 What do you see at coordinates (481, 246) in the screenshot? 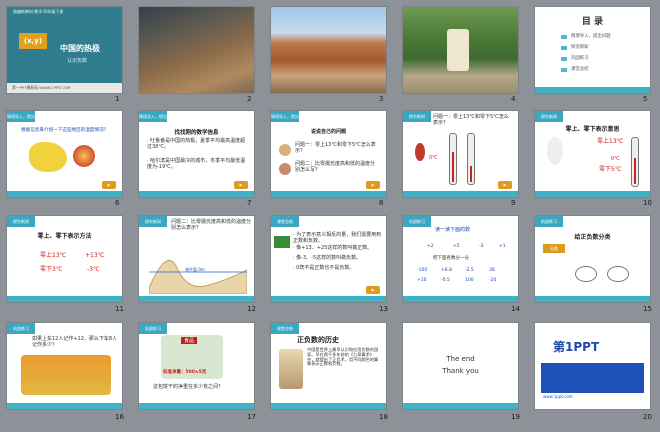
I see `number-value: -3` at bounding box center [481, 246].